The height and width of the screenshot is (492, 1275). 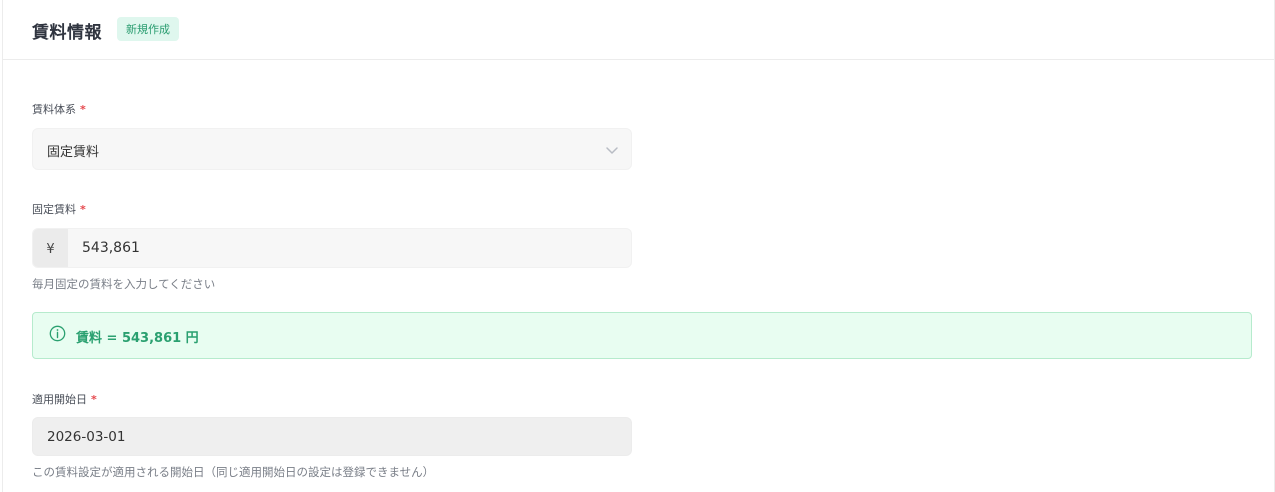 I want to click on start-date-label: 適用開始日 *, so click(x=64, y=399).